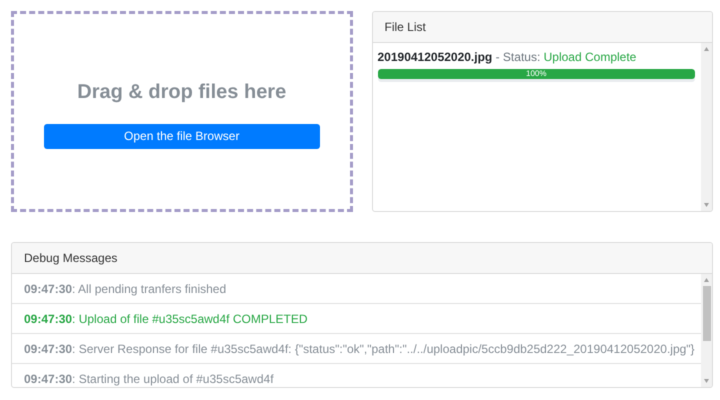 The image size is (720, 400). Describe the element at coordinates (362, 258) in the screenshot. I see `panel-header: Debug Messages` at that location.